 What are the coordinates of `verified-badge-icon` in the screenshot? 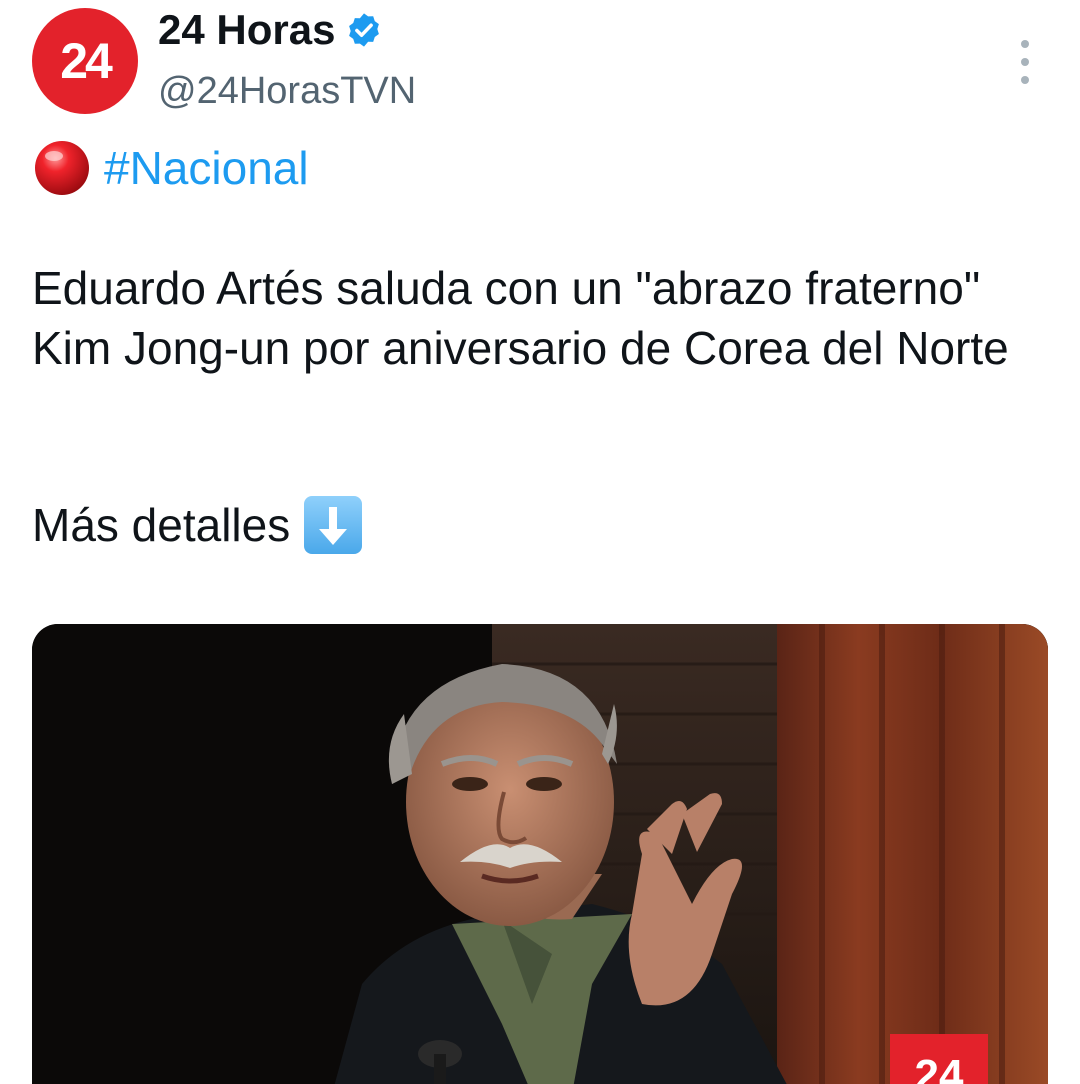 It's located at (364, 30).